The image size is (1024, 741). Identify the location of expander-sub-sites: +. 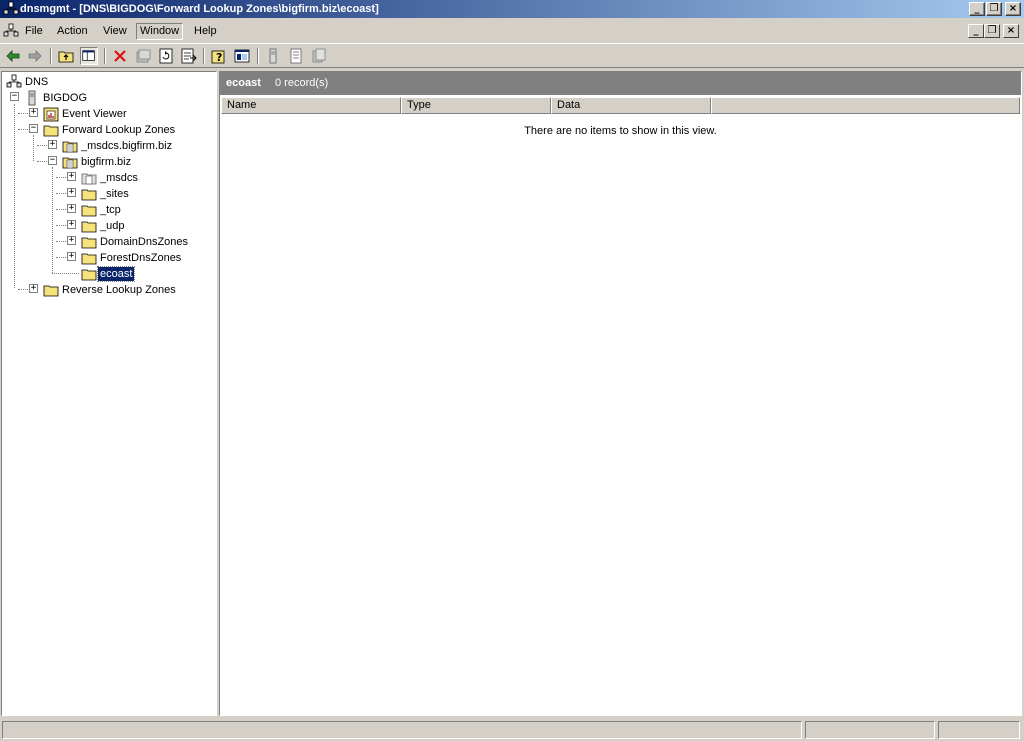
(71, 192).